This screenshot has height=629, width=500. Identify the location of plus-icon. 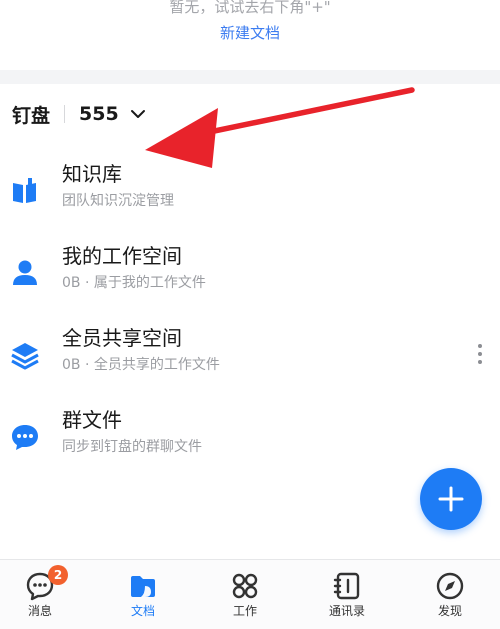
(451, 499).